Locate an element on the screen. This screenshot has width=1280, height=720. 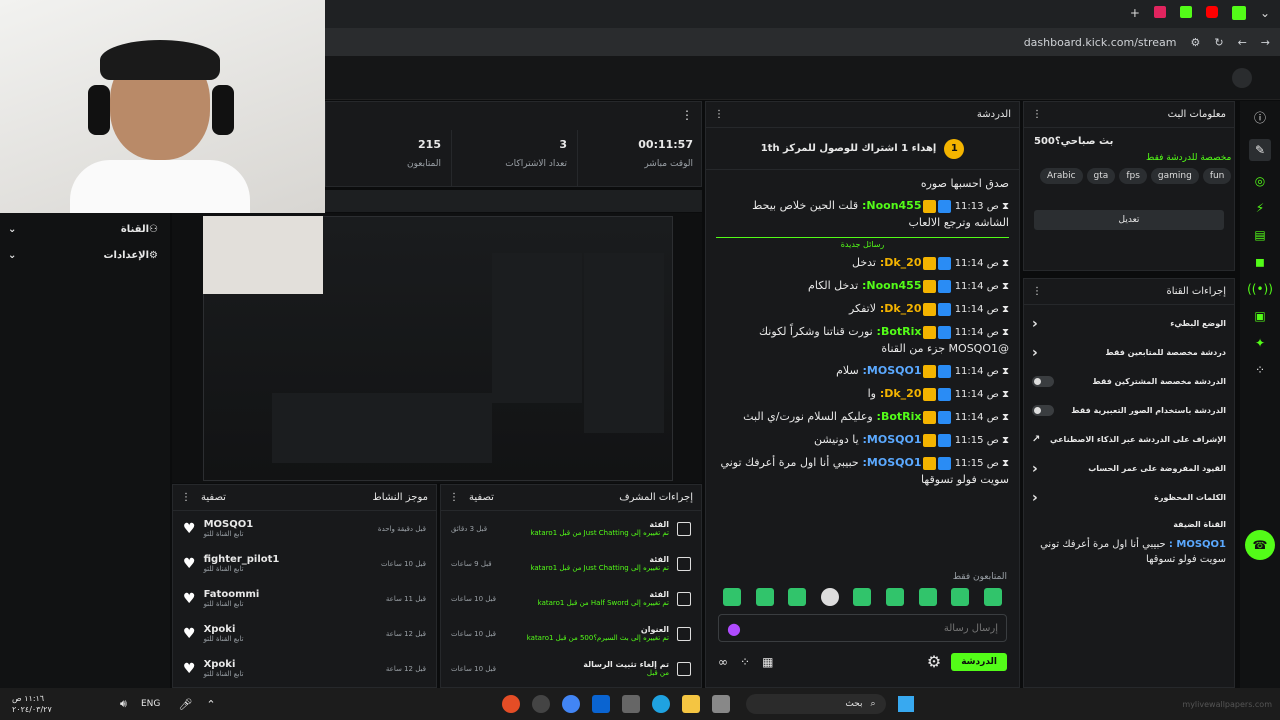
activity-item: ♥ Fatoommi تابع القناة للتو قبل 11 ساعة is located at coordinates (304, 598).